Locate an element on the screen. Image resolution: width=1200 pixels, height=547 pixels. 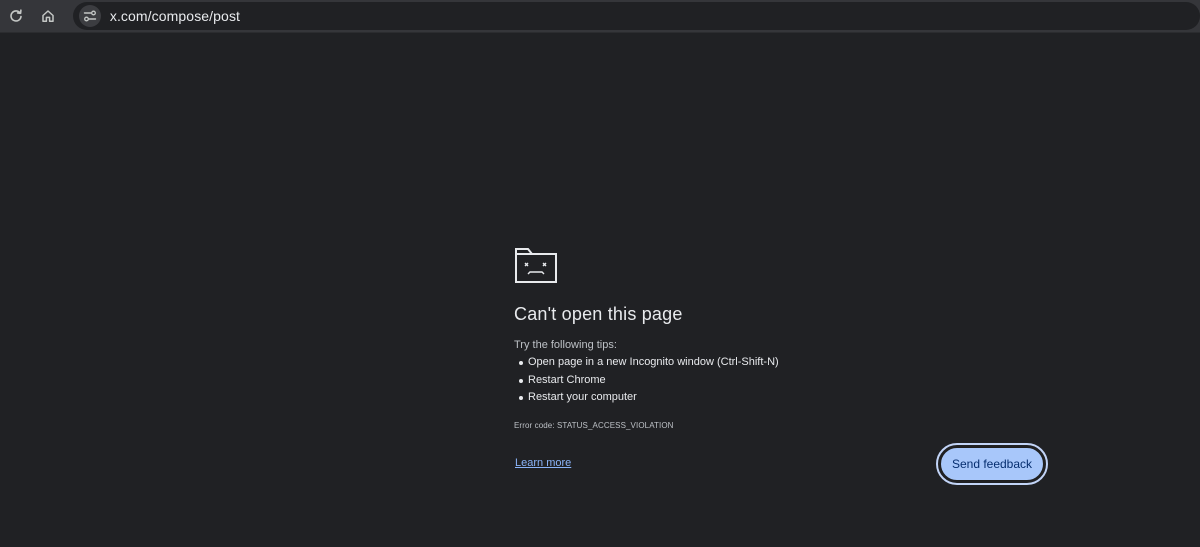
address-bar: x.com/compose/post is located at coordinates (636, 16).